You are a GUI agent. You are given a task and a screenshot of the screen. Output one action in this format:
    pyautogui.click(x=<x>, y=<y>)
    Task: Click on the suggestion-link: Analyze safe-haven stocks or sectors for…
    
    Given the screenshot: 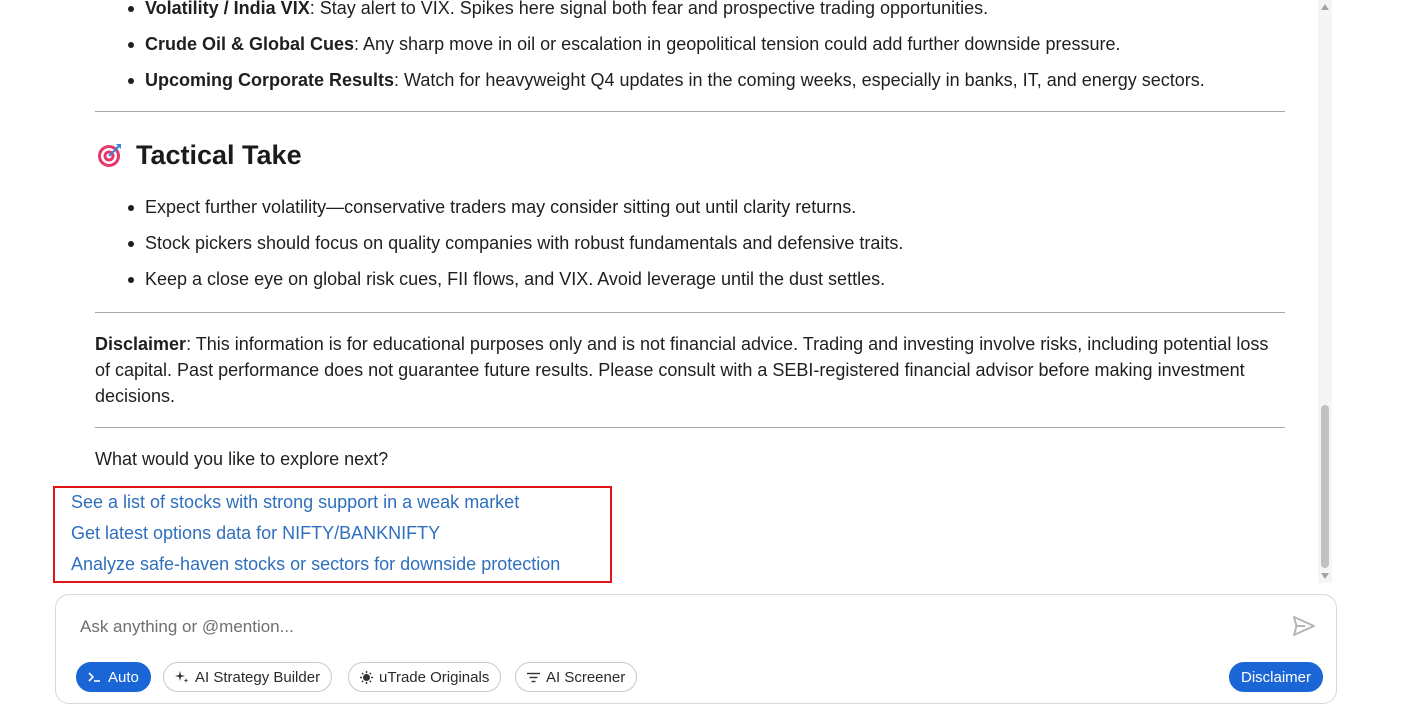 What is the action you would take?
    pyautogui.click(x=315, y=564)
    